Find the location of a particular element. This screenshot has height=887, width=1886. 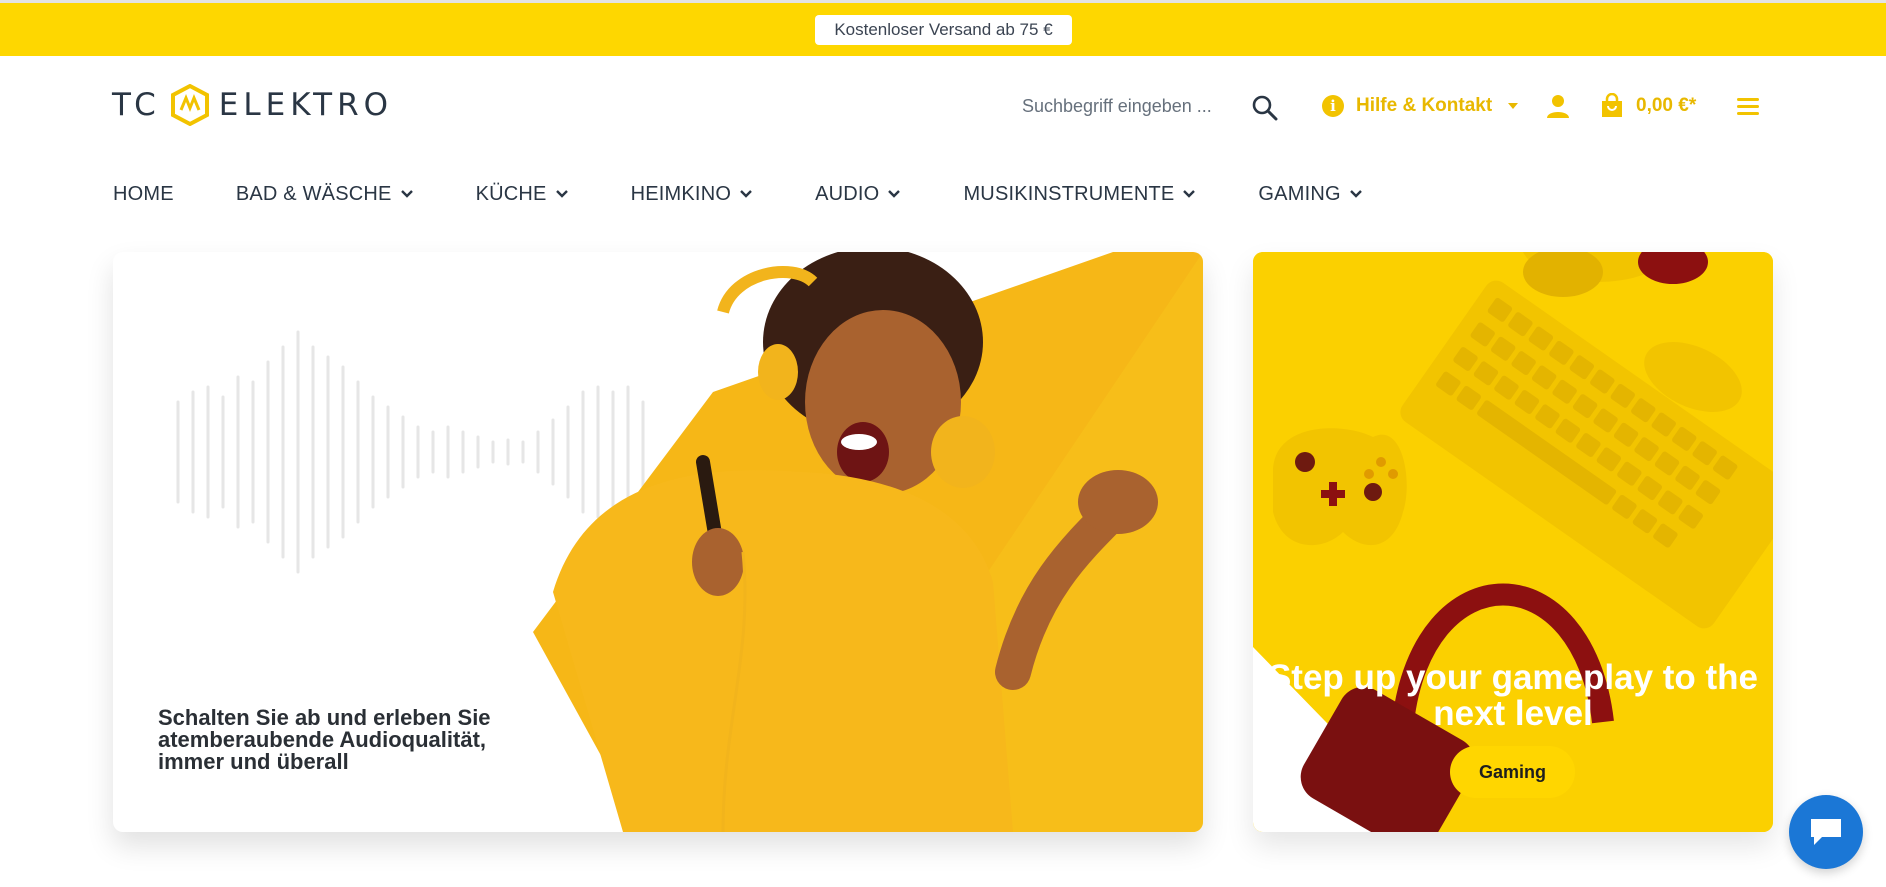

nav-item-label: AUDIO is located at coordinates (847, 193).